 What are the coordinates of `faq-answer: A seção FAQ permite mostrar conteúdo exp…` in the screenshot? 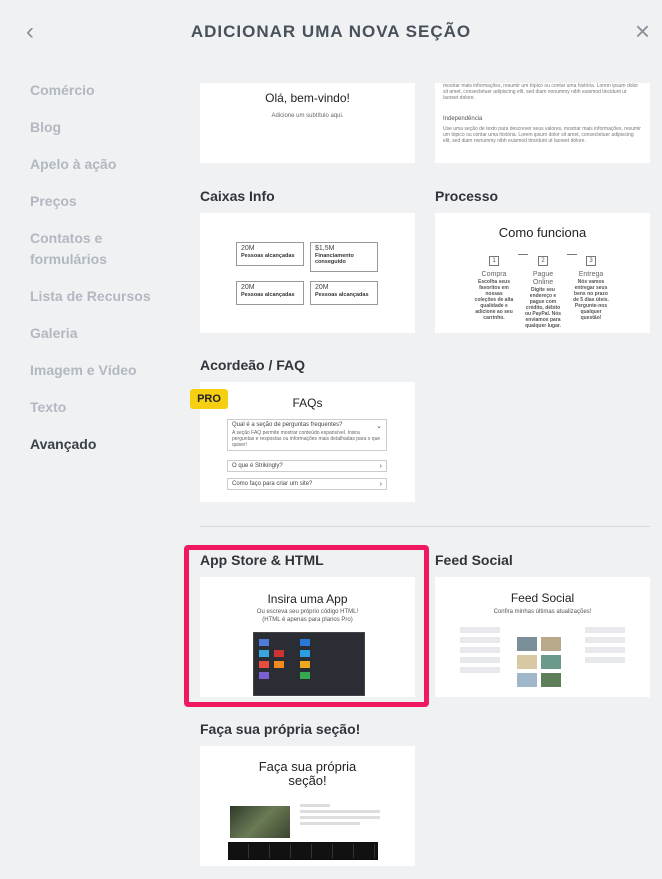 It's located at (306, 439).